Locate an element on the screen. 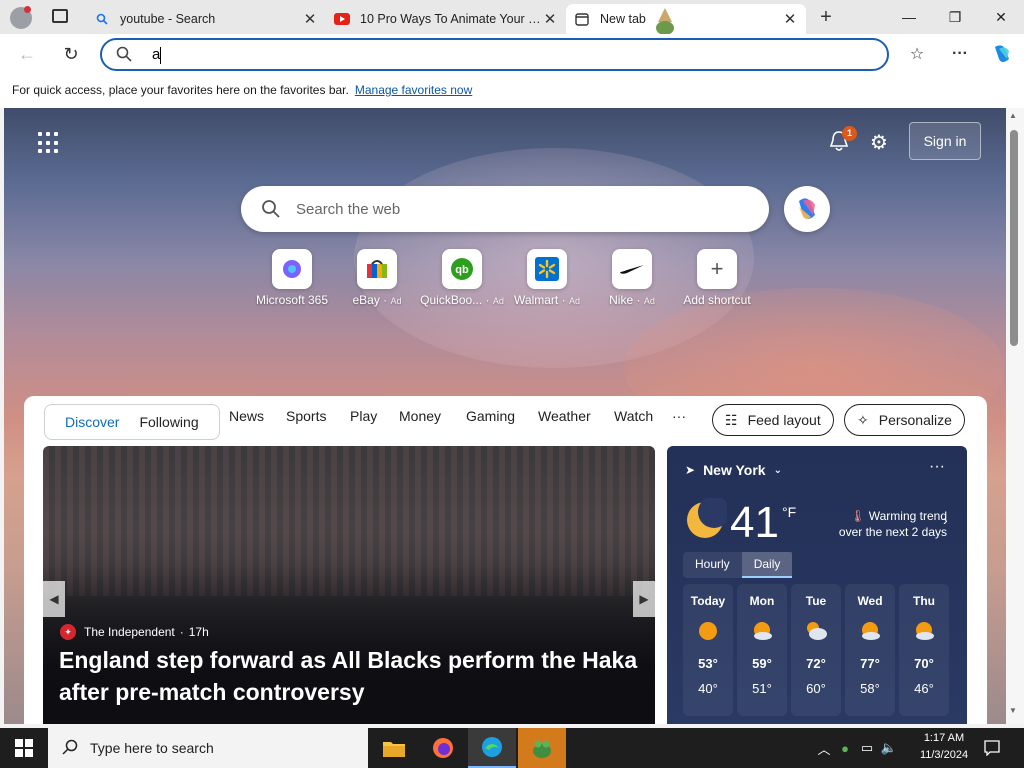  forecast-day: Mon 59° 51° is located at coordinates (762, 650).